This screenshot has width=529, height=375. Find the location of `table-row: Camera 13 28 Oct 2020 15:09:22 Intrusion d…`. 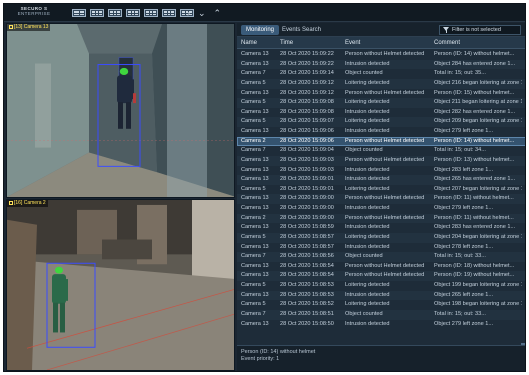

table-row: Camera 13 28 Oct 2020 15:09:22 Intrusion d… is located at coordinates (381, 64).